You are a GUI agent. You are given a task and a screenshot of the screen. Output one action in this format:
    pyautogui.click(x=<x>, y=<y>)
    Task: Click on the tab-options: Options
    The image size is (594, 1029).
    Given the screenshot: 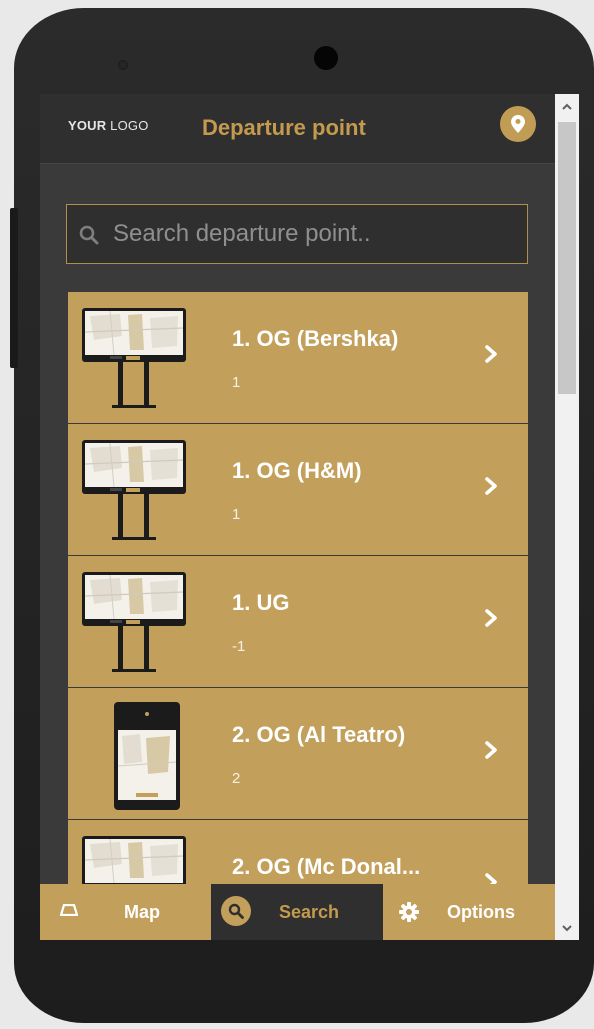 What is the action you would take?
    pyautogui.click(x=469, y=912)
    